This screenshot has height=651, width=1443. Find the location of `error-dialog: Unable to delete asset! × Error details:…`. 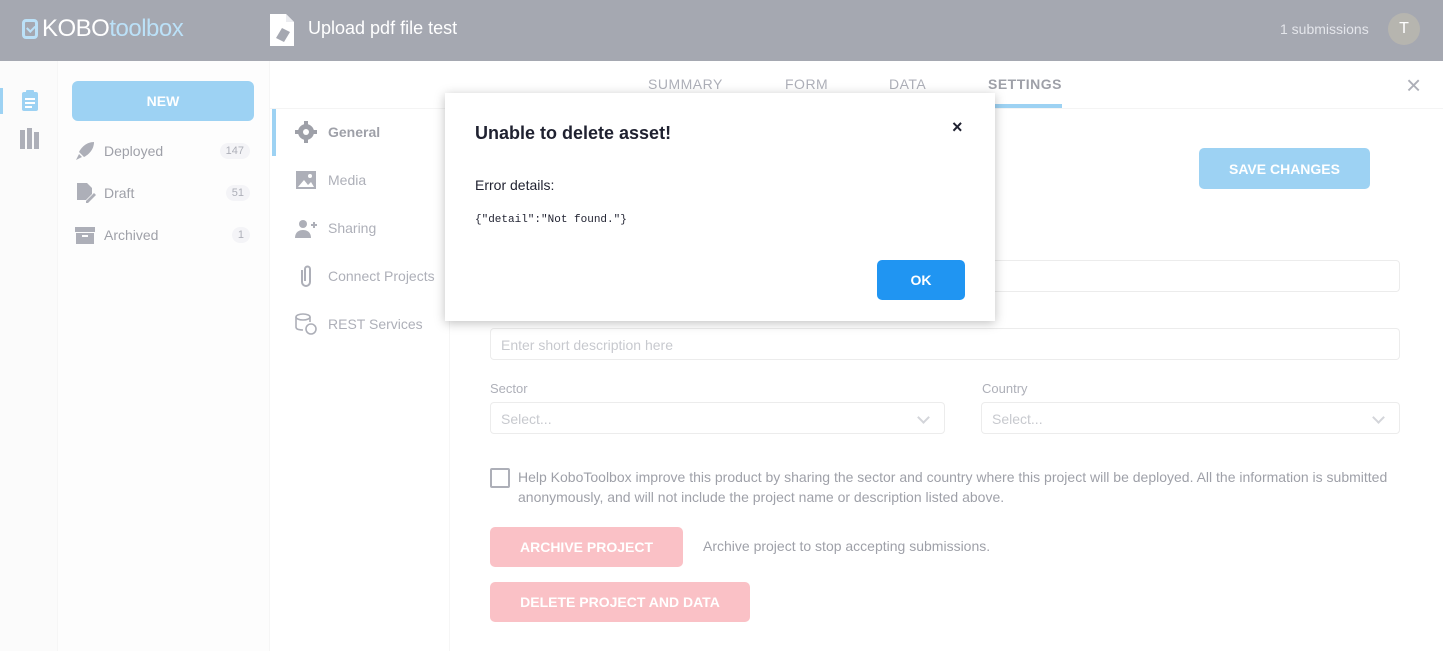

error-dialog: Unable to delete asset! × Error details:… is located at coordinates (720, 207).